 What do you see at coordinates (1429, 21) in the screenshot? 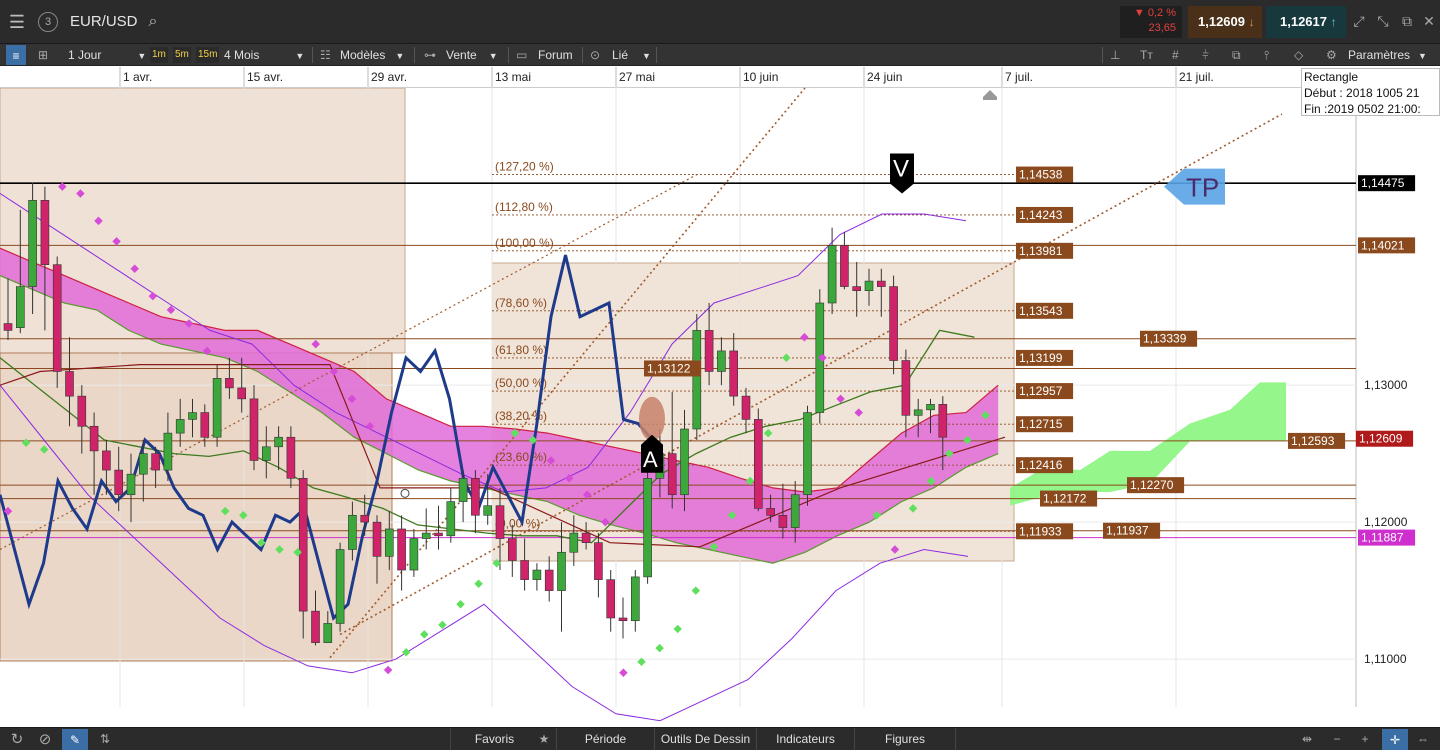
I see `close-icon: ✕` at bounding box center [1429, 21].